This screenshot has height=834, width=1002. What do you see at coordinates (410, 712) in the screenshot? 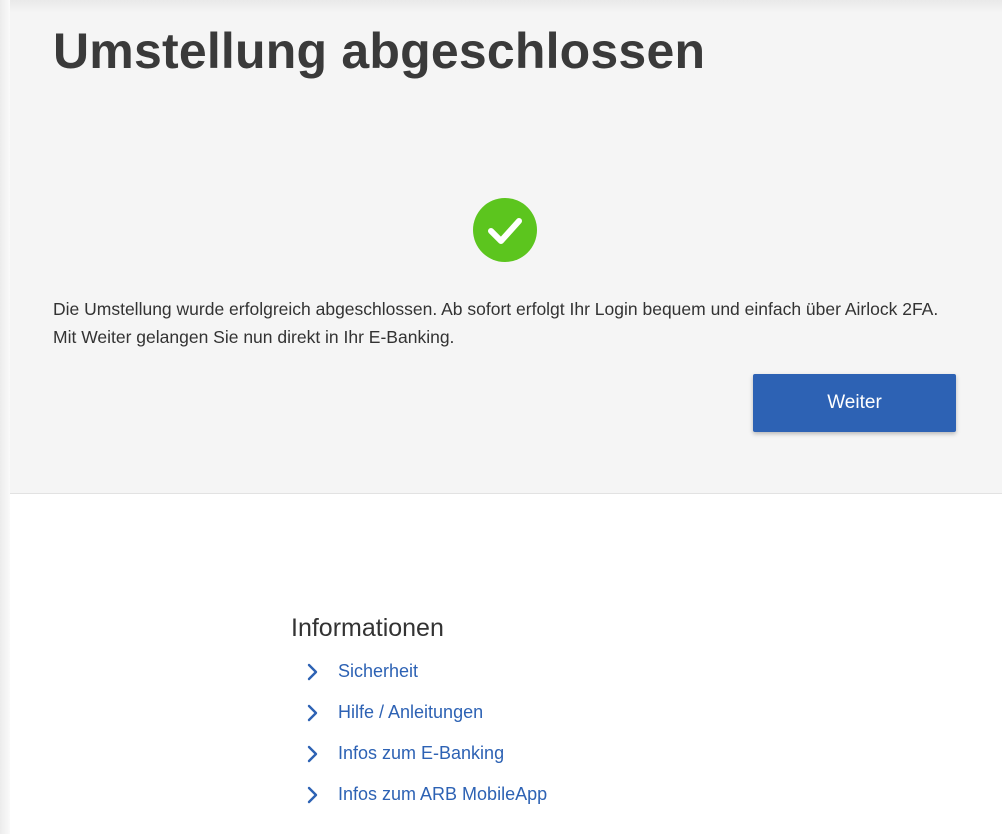
I see `info-link-label: Hilfe / Anleitungen` at bounding box center [410, 712].